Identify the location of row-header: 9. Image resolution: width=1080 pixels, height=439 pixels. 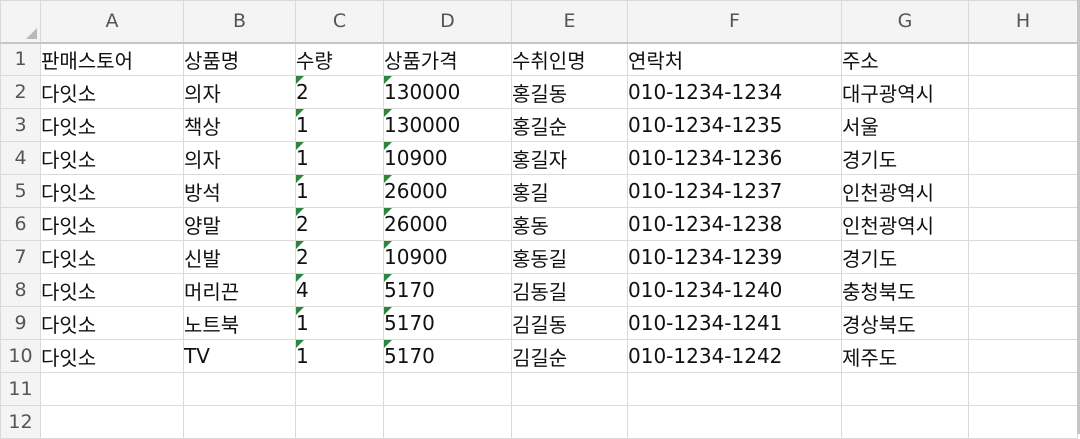
(20, 323).